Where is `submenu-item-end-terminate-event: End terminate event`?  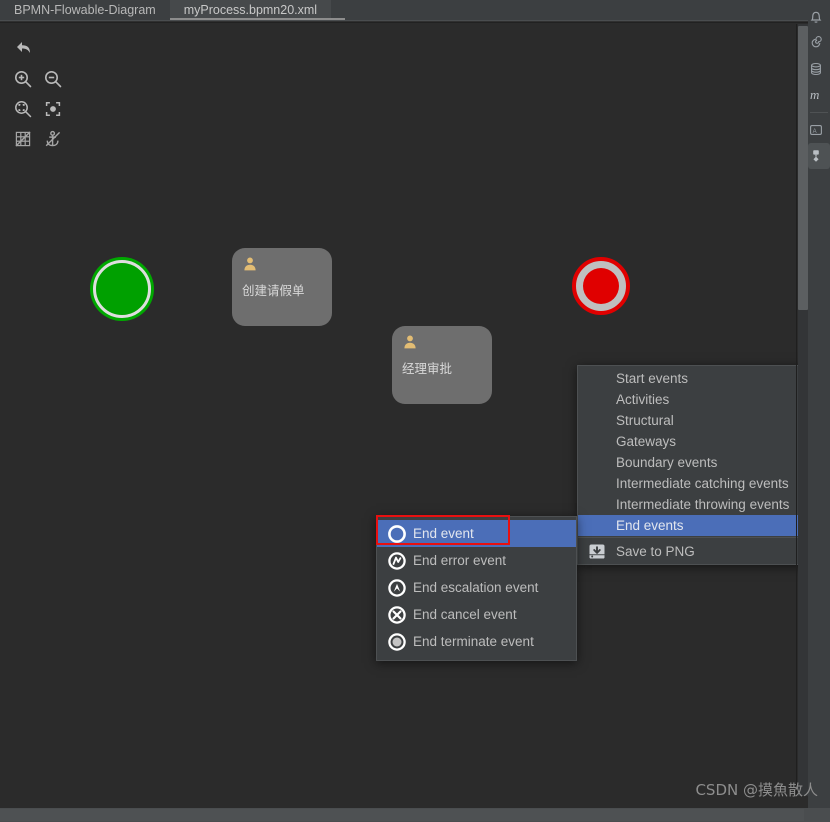 submenu-item-end-terminate-event: End terminate event is located at coordinates (476, 641).